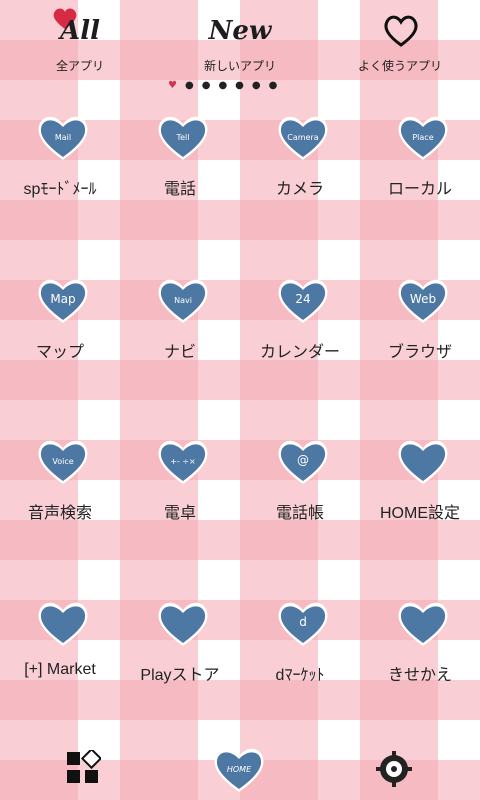 The image size is (480, 800). What do you see at coordinates (63, 624) in the screenshot?
I see `market-heart-icon` at bounding box center [63, 624].